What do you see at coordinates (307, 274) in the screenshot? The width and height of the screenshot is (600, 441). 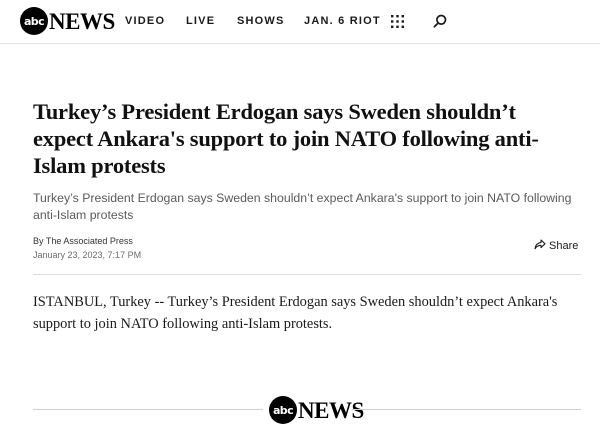 I see `byline-divider` at bounding box center [307, 274].